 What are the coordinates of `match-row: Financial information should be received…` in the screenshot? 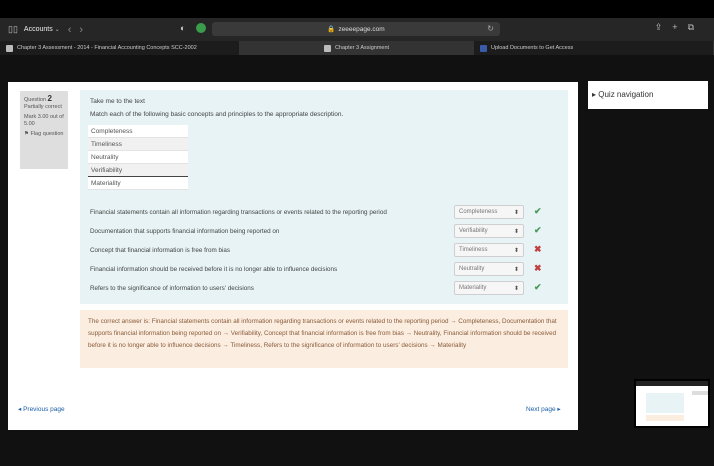 It's located at (325, 271).